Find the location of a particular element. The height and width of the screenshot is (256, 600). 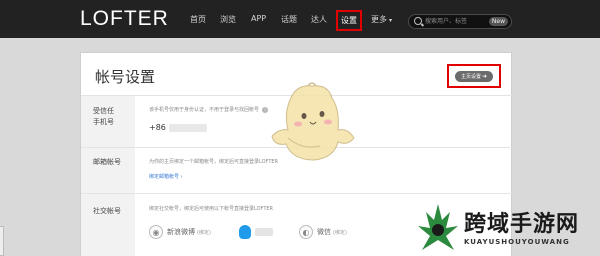

phone-description: 该手机号仅用于身份认证，不用于登录与找回帐号 i is located at coordinates (209, 109).